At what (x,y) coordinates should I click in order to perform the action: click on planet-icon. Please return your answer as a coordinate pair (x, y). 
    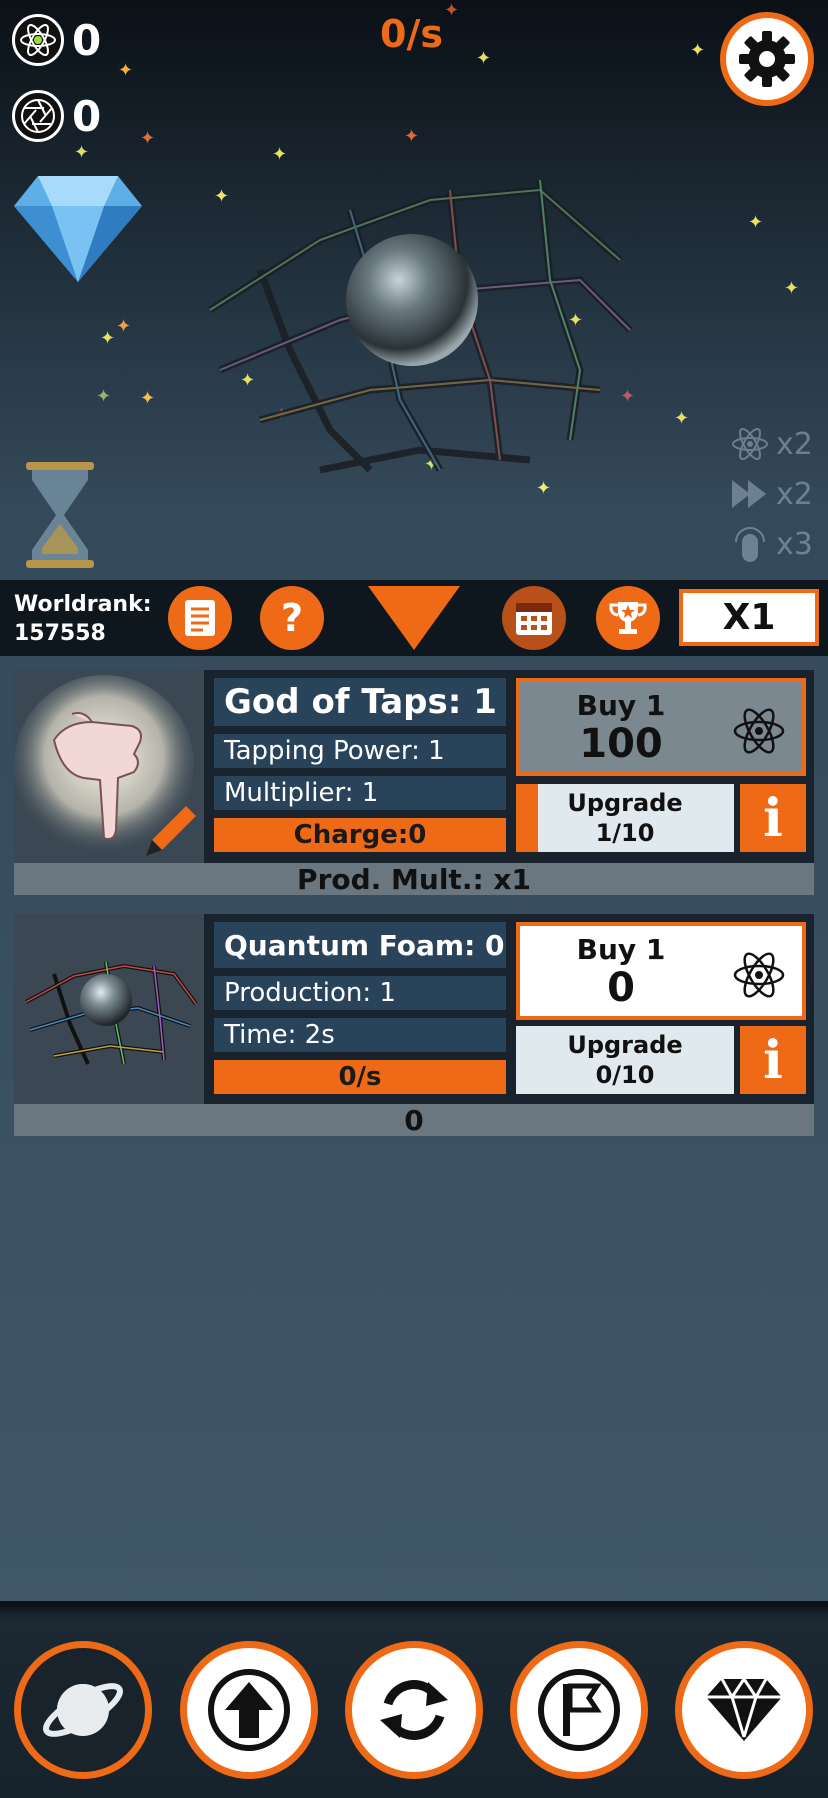
    Looking at the image, I should click on (83, 1710).